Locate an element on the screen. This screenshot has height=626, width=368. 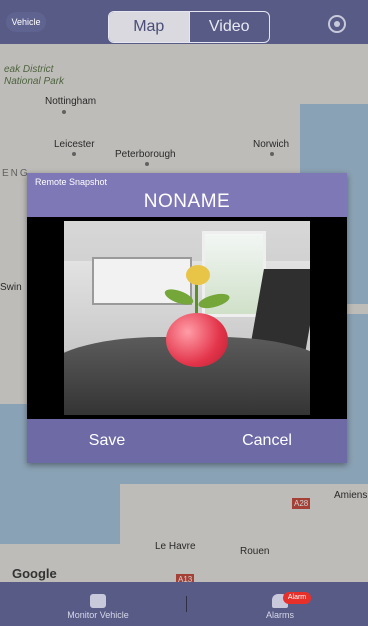
tab-video: Video is located at coordinates (229, 27).